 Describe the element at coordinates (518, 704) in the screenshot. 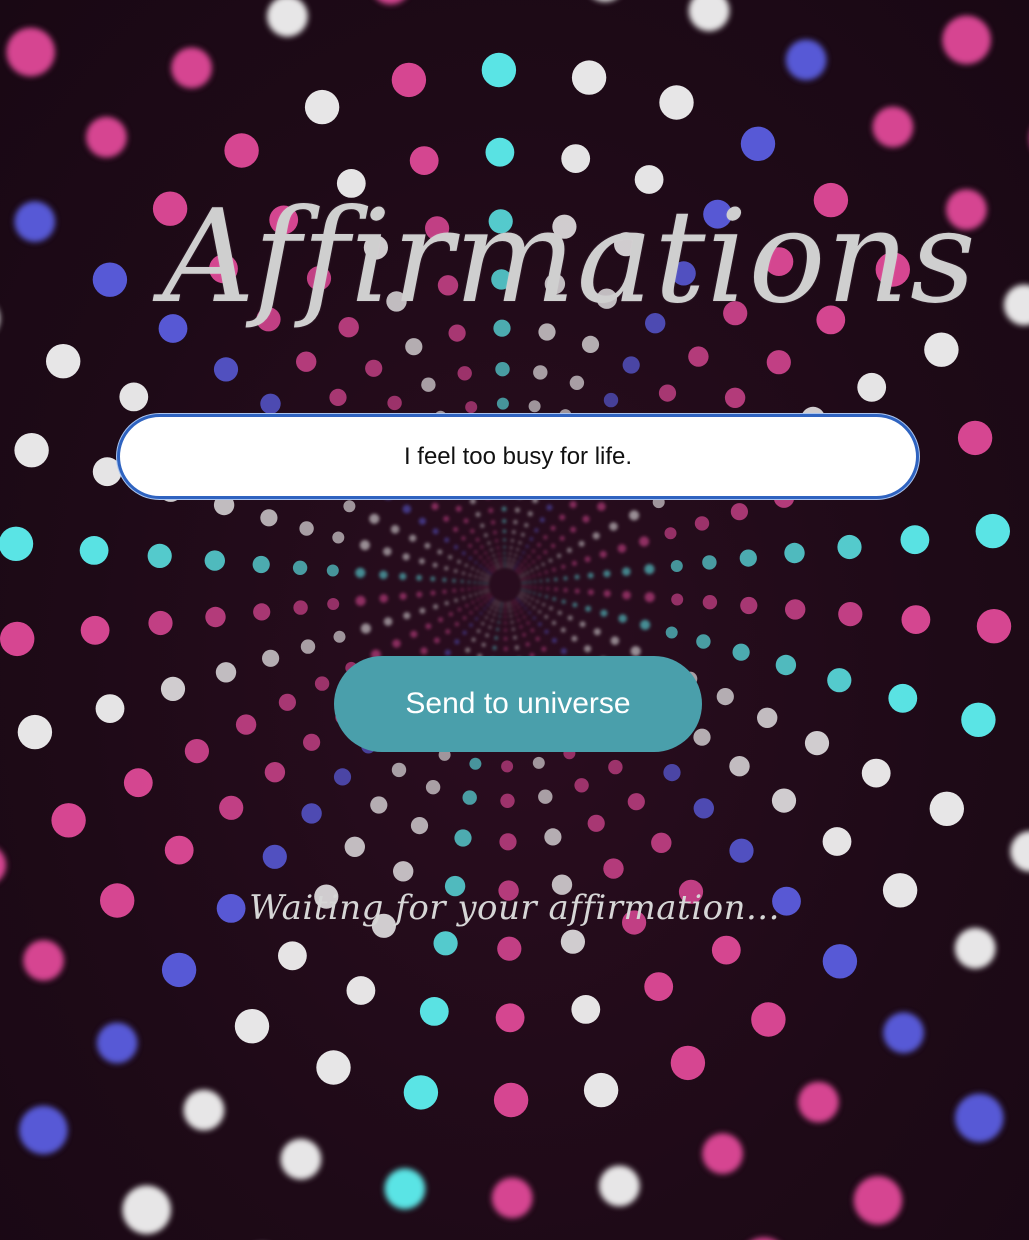

I see `send-to-universe-button: Send to universe` at that location.